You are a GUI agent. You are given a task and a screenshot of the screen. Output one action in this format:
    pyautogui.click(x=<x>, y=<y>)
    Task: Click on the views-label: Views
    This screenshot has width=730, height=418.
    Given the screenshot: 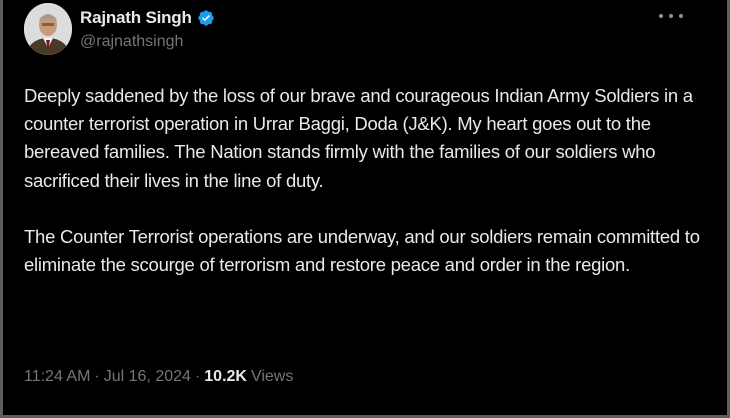 What is the action you would take?
    pyautogui.click(x=272, y=377)
    